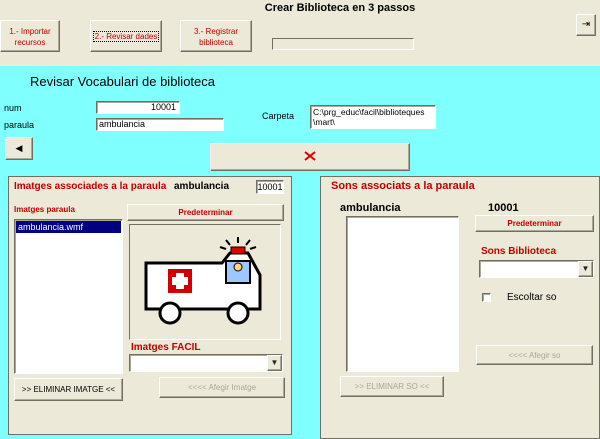 The height and width of the screenshot is (439, 600). Describe the element at coordinates (373, 117) in the screenshot. I see `carpeta-field: C:\prg_educ\facil\biblioteques\mart\` at that location.